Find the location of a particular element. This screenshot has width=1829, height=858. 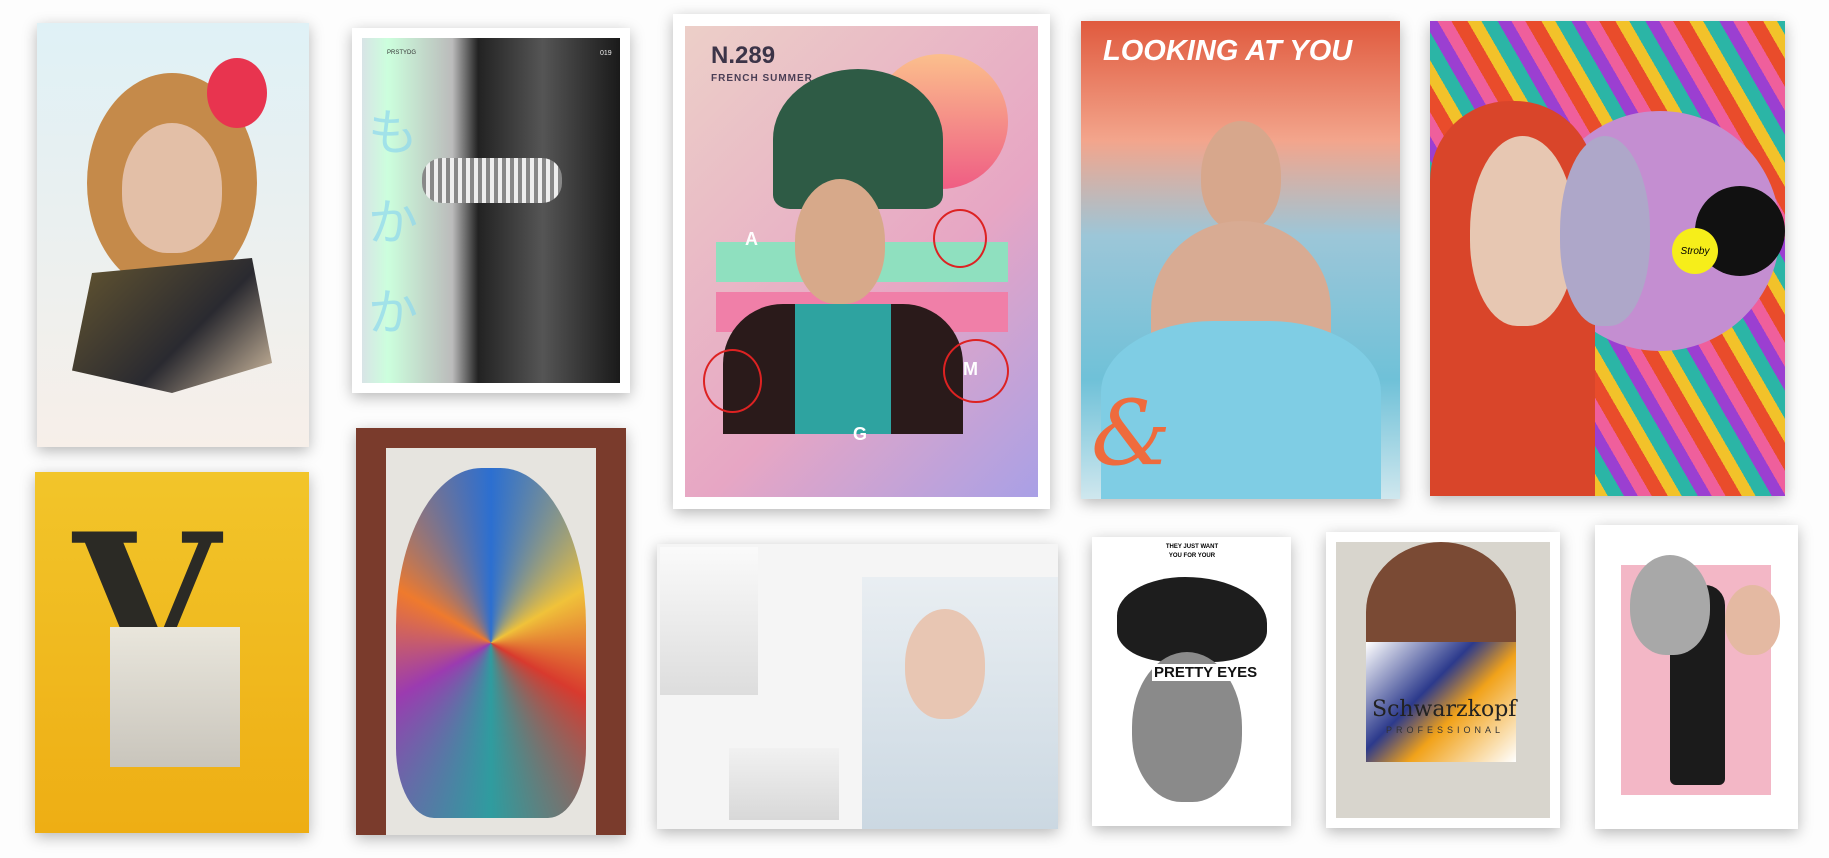

poster-pink-collage is located at coordinates (1696, 677).